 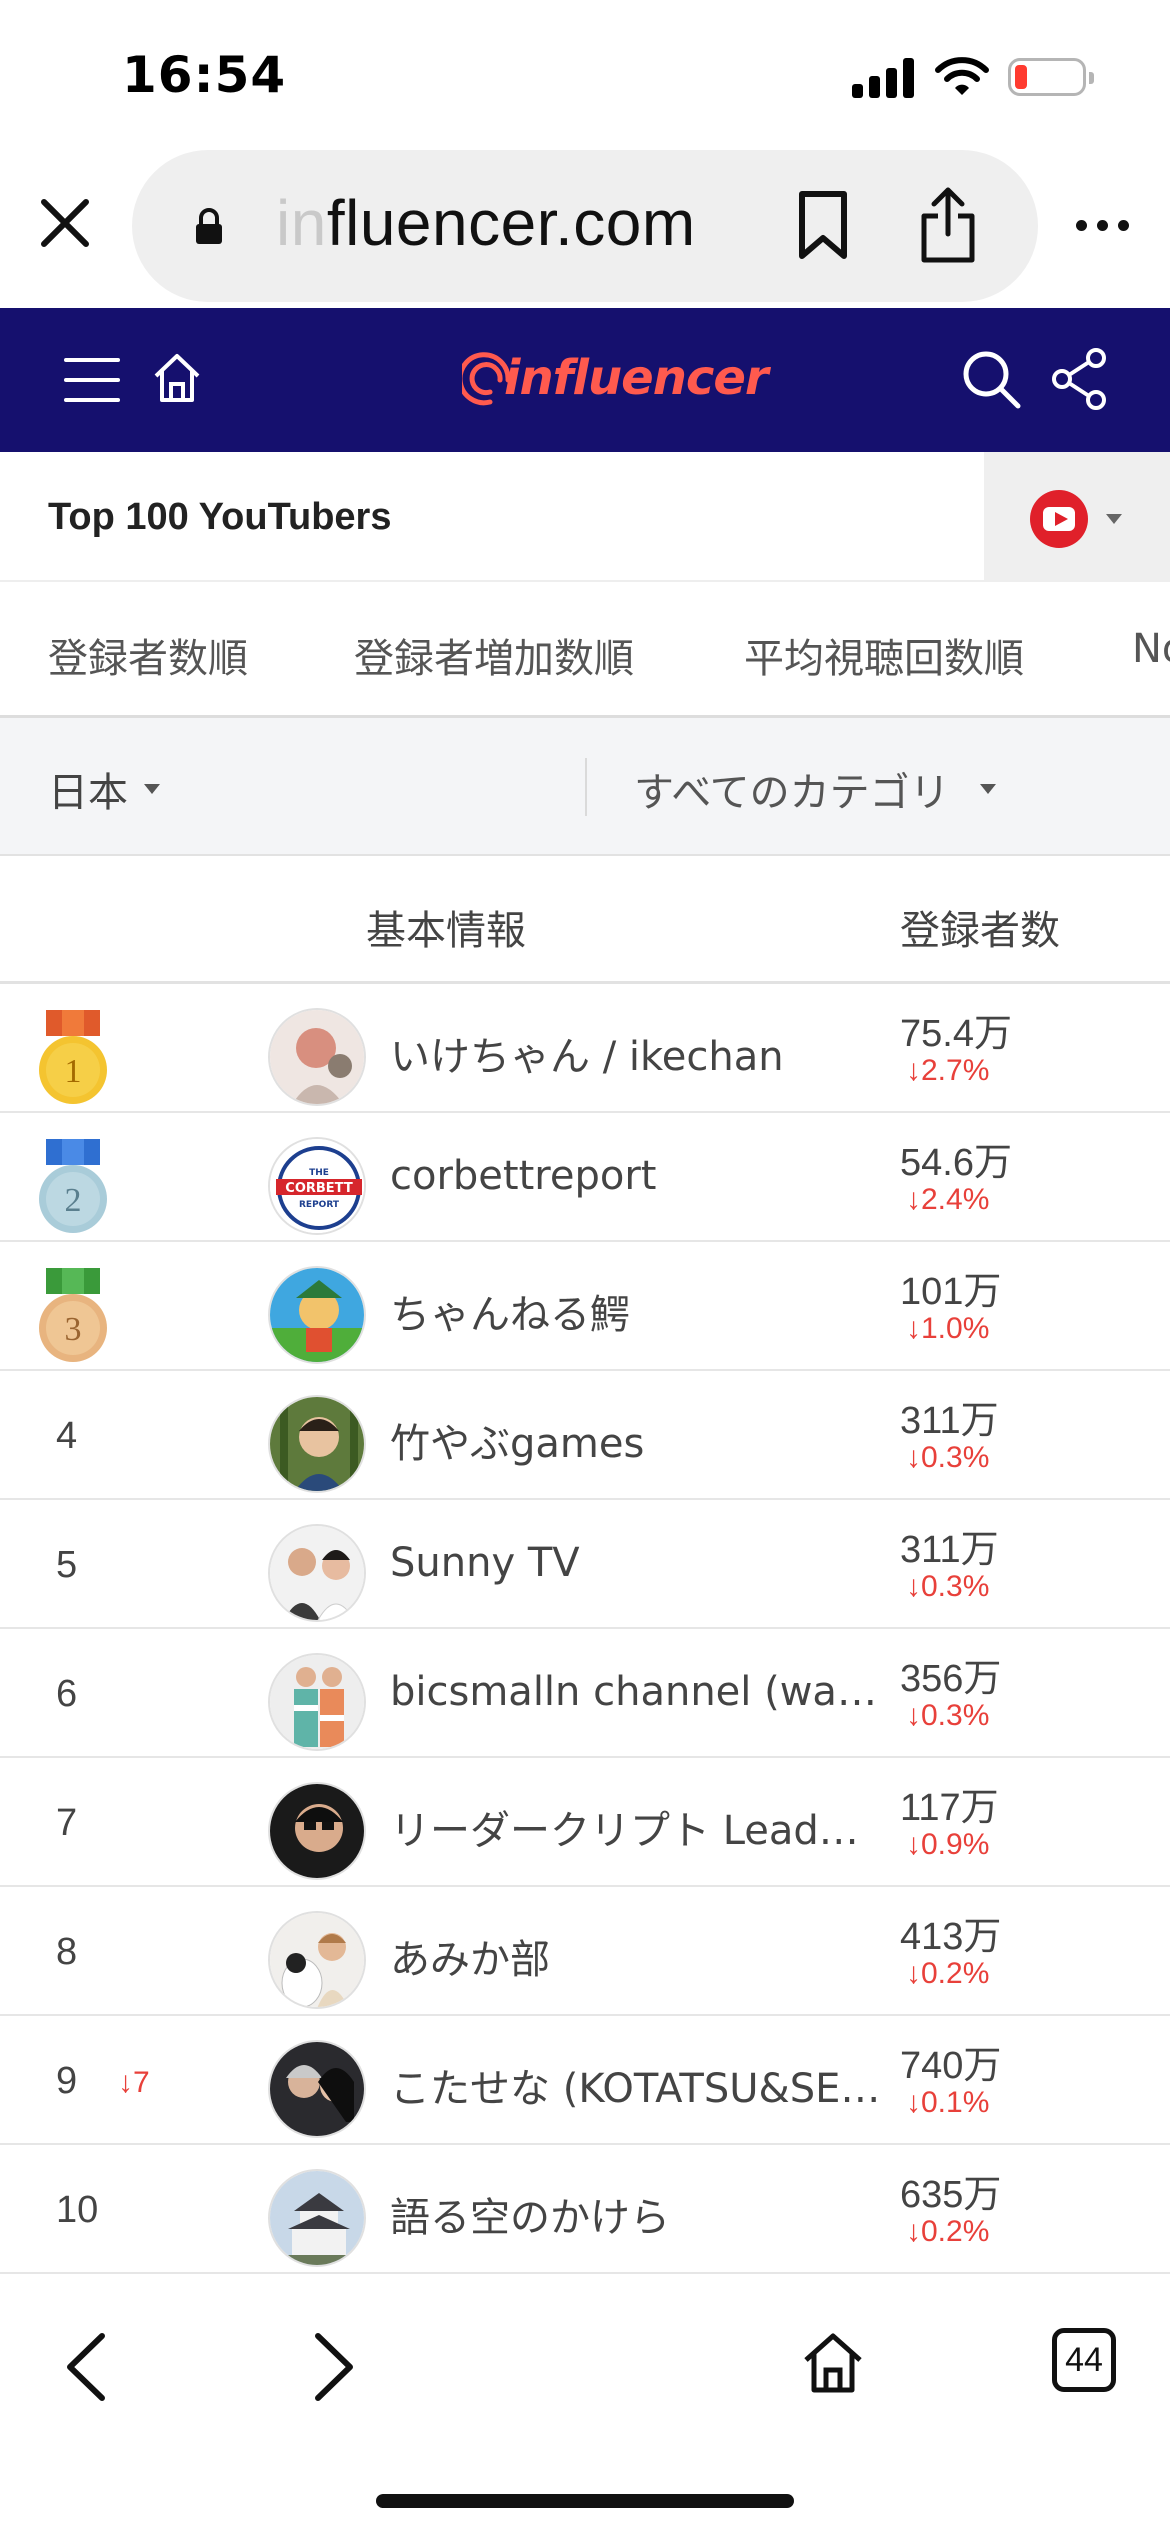 I want to click on subscriber-count: 311万, so click(x=949, y=1550).